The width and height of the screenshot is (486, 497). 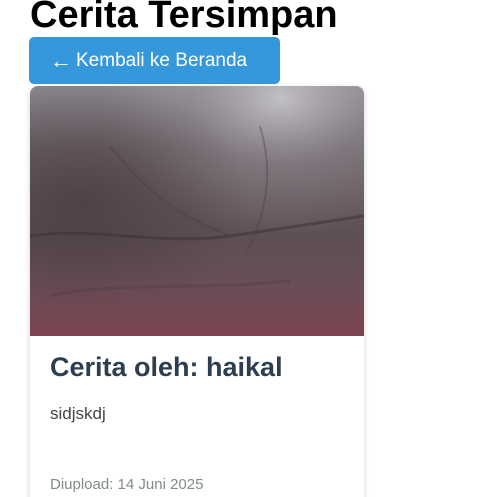 I want to click on back-button-label: Kembali ke Beranda, so click(x=162, y=60).